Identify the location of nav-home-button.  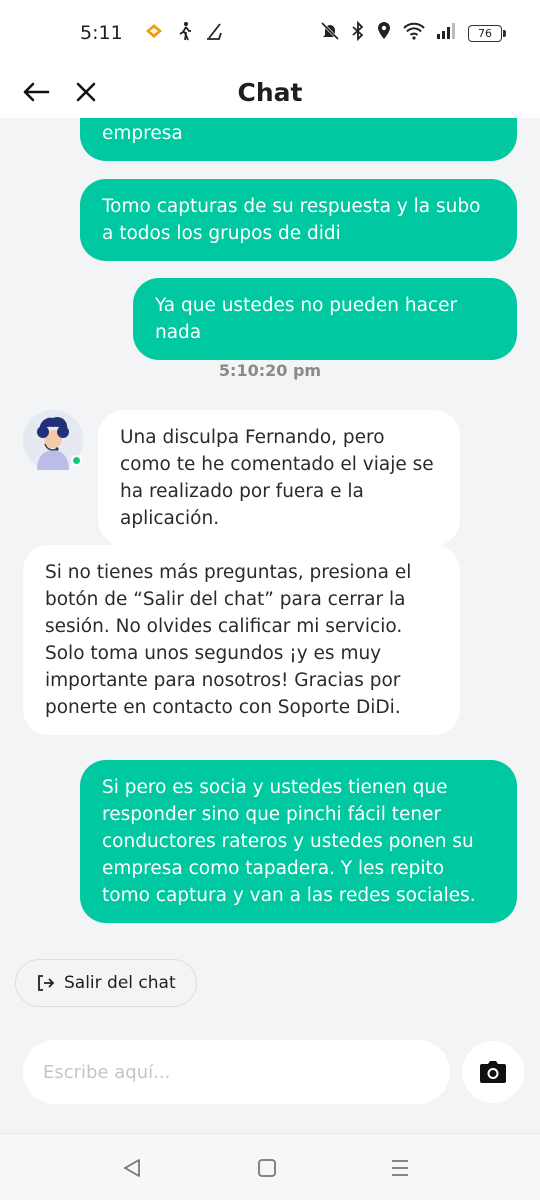
(267, 1168).